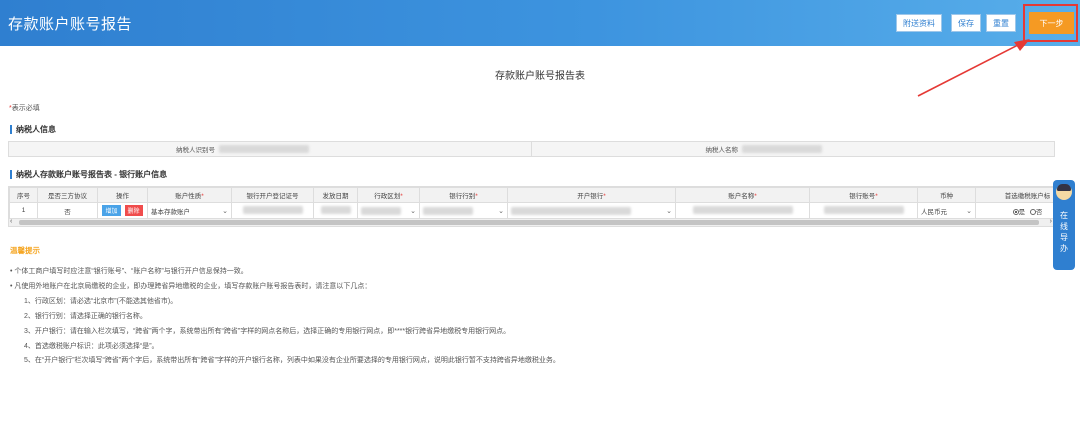 The height and width of the screenshot is (438, 1080). I want to click on required-note-text: 表示必填, so click(25, 108).